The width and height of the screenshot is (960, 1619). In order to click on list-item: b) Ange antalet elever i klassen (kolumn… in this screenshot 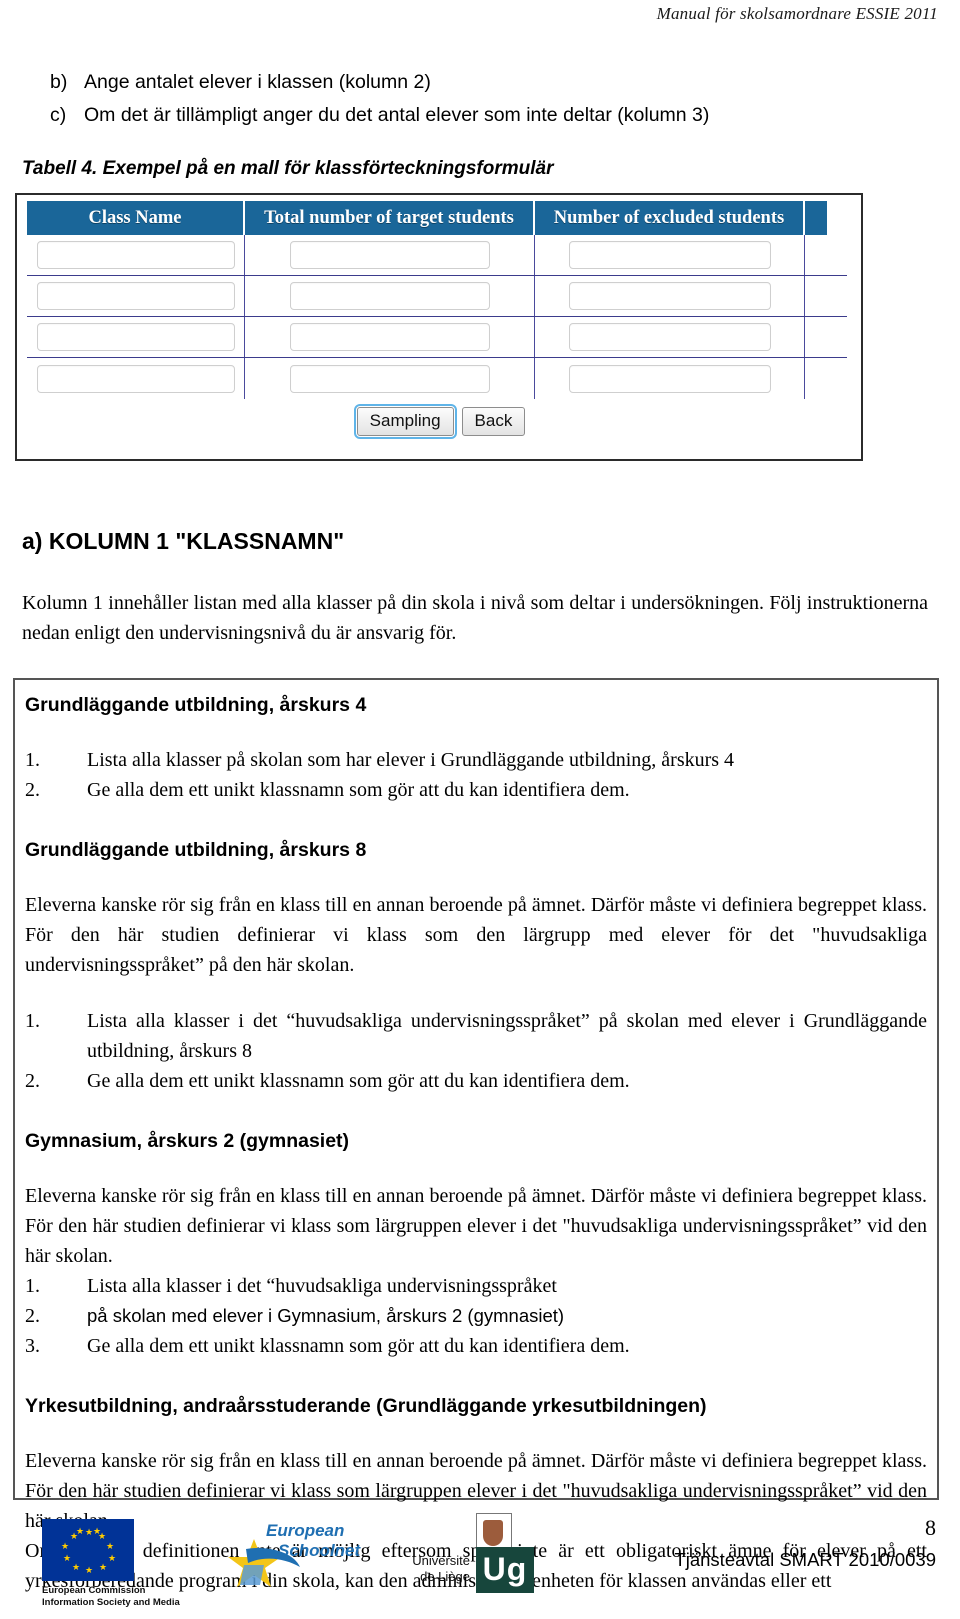, I will do `click(490, 82)`.